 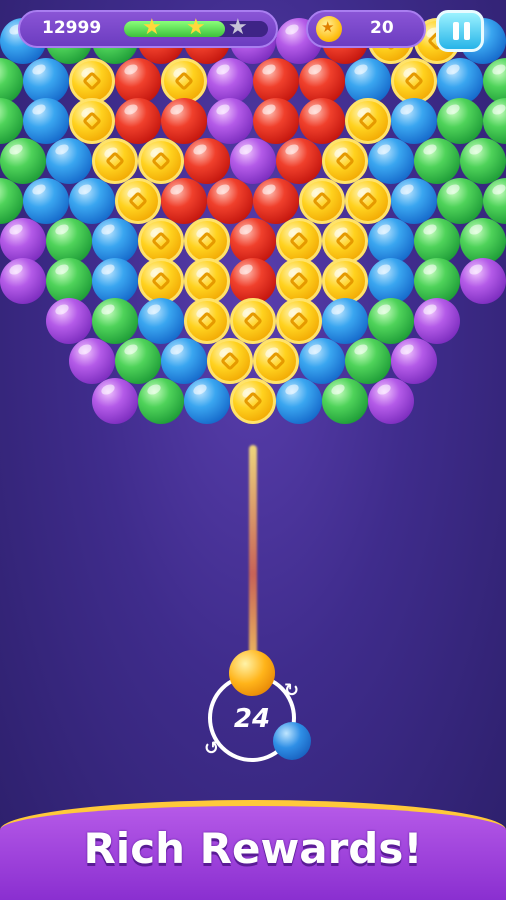 What do you see at coordinates (238, 27) in the screenshot?
I see `star-icon-3: ★` at bounding box center [238, 27].